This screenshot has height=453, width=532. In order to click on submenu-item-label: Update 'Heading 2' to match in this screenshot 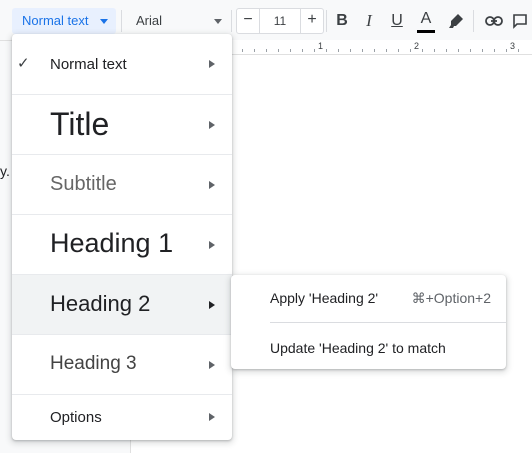, I will do `click(358, 348)`.